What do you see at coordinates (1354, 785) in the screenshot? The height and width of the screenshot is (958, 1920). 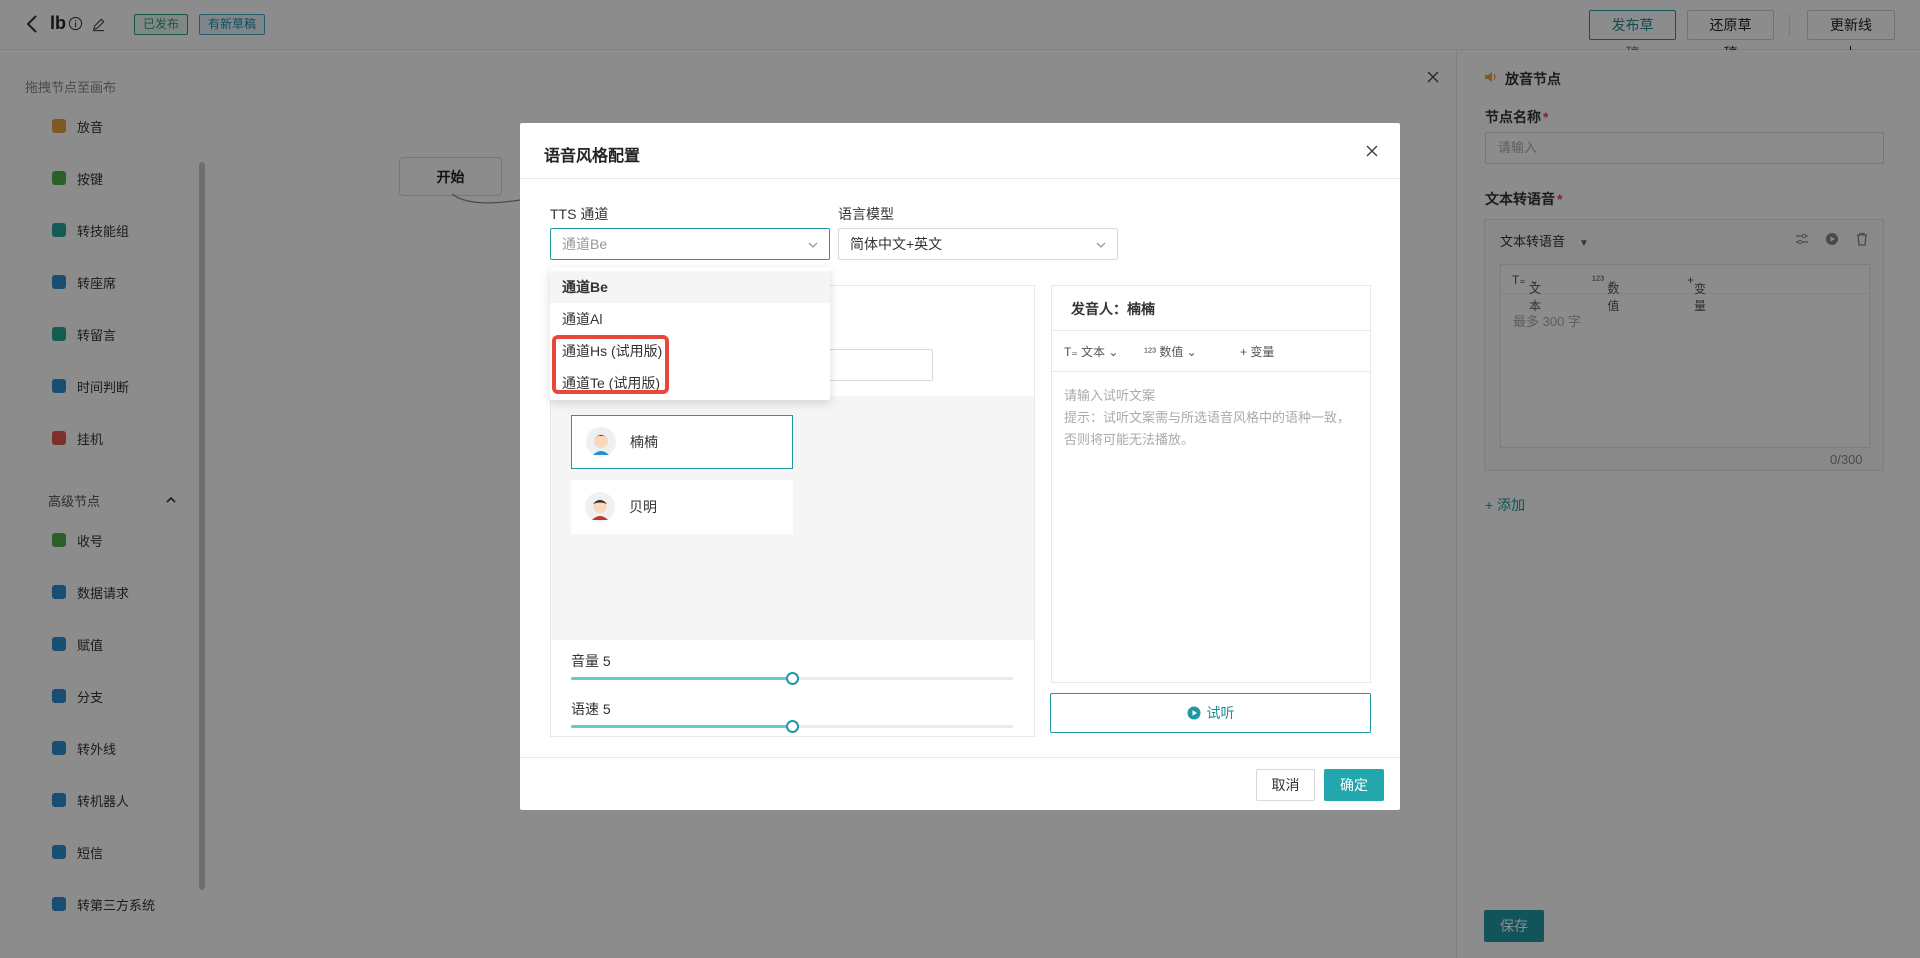 I see `confirm-button: 确定` at bounding box center [1354, 785].